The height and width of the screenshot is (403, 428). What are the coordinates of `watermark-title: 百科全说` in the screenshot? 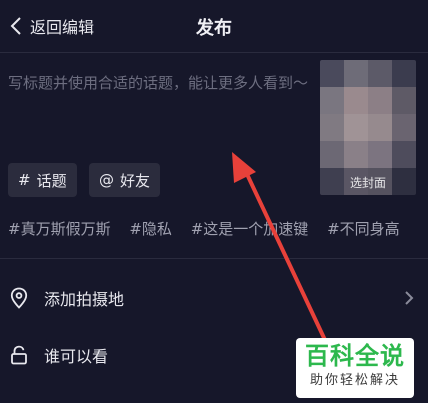 It's located at (355, 356).